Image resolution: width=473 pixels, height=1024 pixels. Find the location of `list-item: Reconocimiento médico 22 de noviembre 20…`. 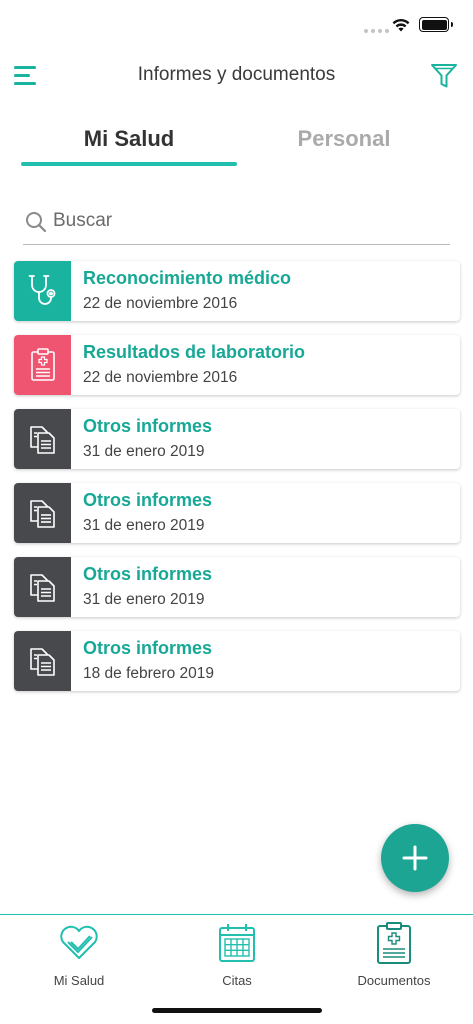

list-item: Reconocimiento médico 22 de noviembre 20… is located at coordinates (237, 291).